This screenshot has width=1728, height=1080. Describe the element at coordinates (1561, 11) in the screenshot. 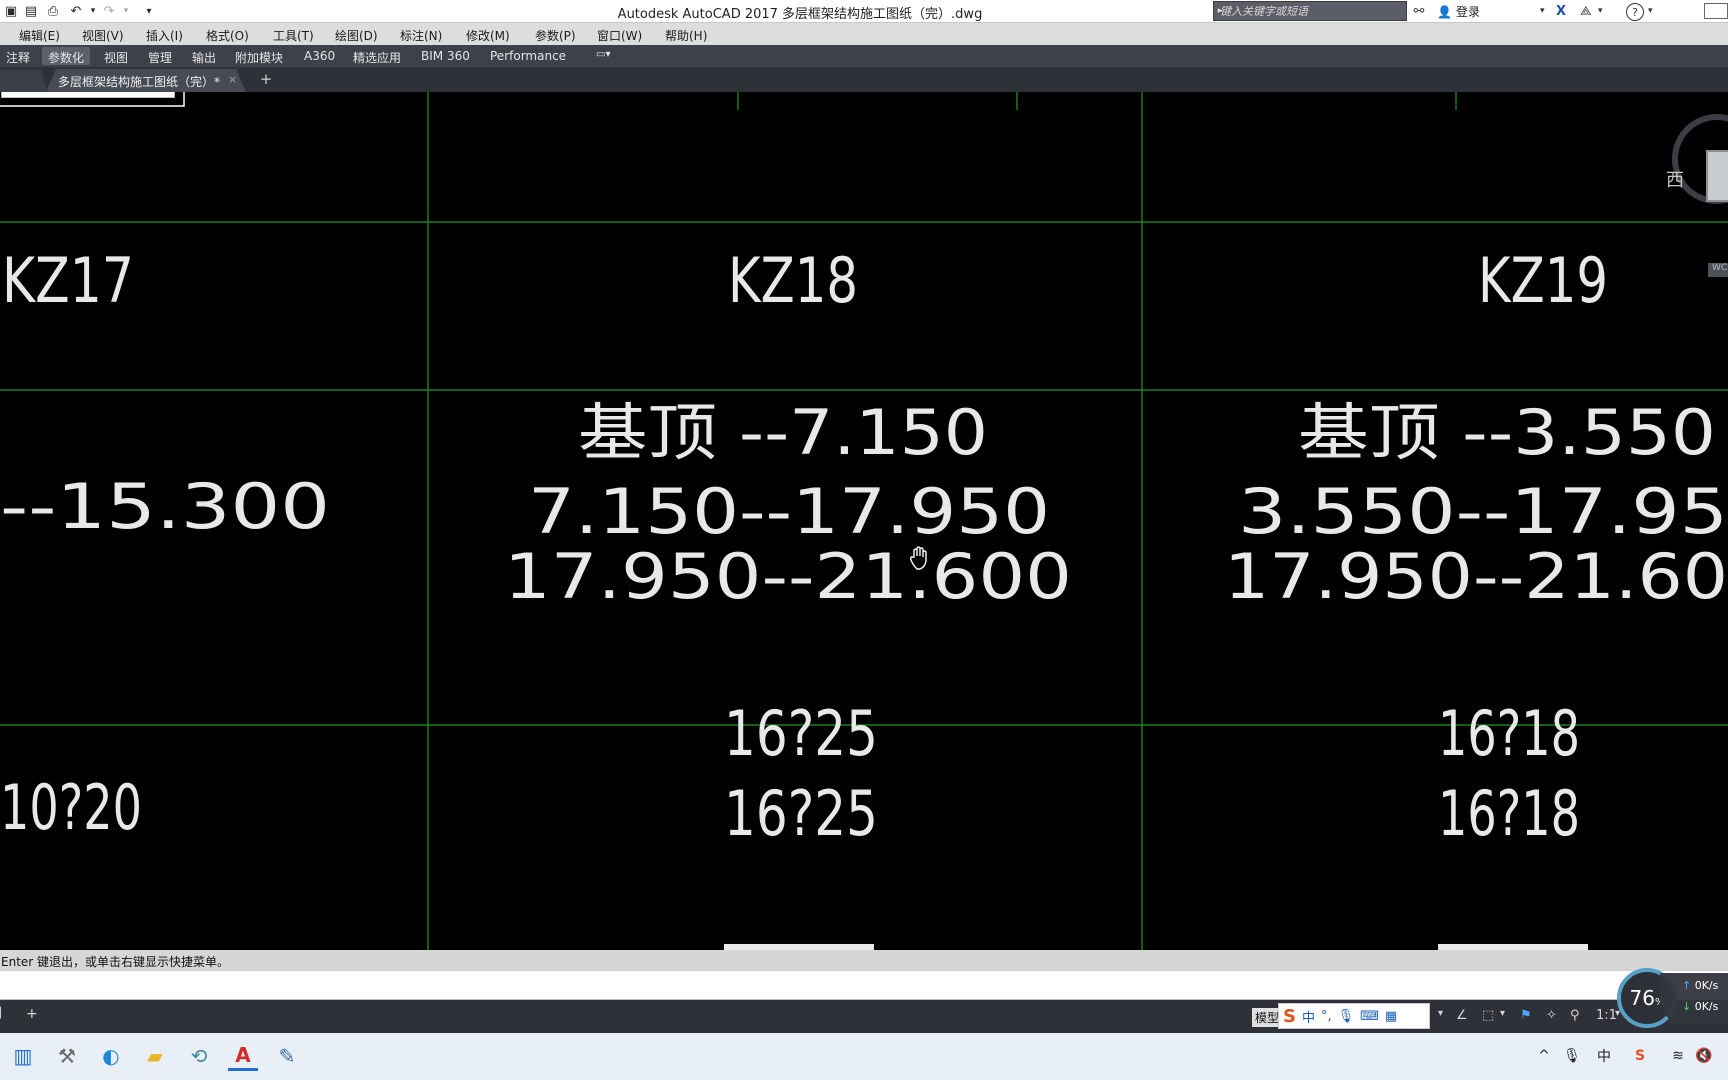

I see `exchange-apps-icon: X` at that location.